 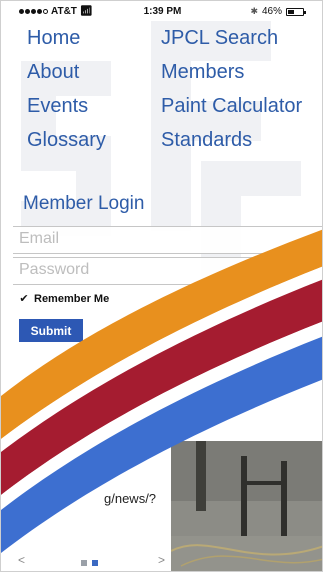 What do you see at coordinates (161, 560) in the screenshot?
I see `slider-next-arrow: >` at bounding box center [161, 560].